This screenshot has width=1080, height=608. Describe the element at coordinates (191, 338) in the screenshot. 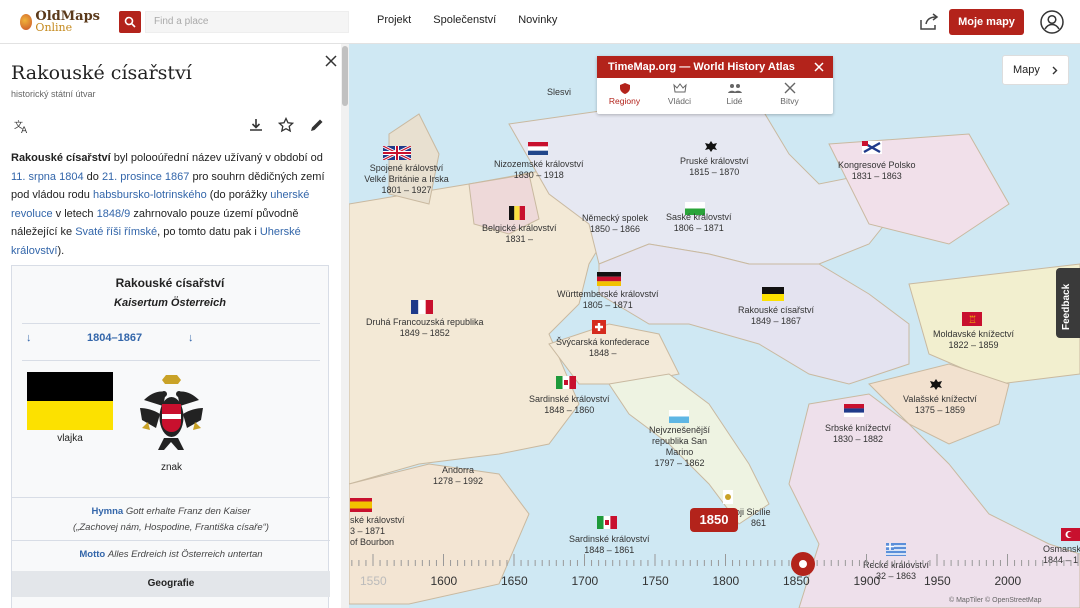

I see `next-state-link: ↓` at that location.